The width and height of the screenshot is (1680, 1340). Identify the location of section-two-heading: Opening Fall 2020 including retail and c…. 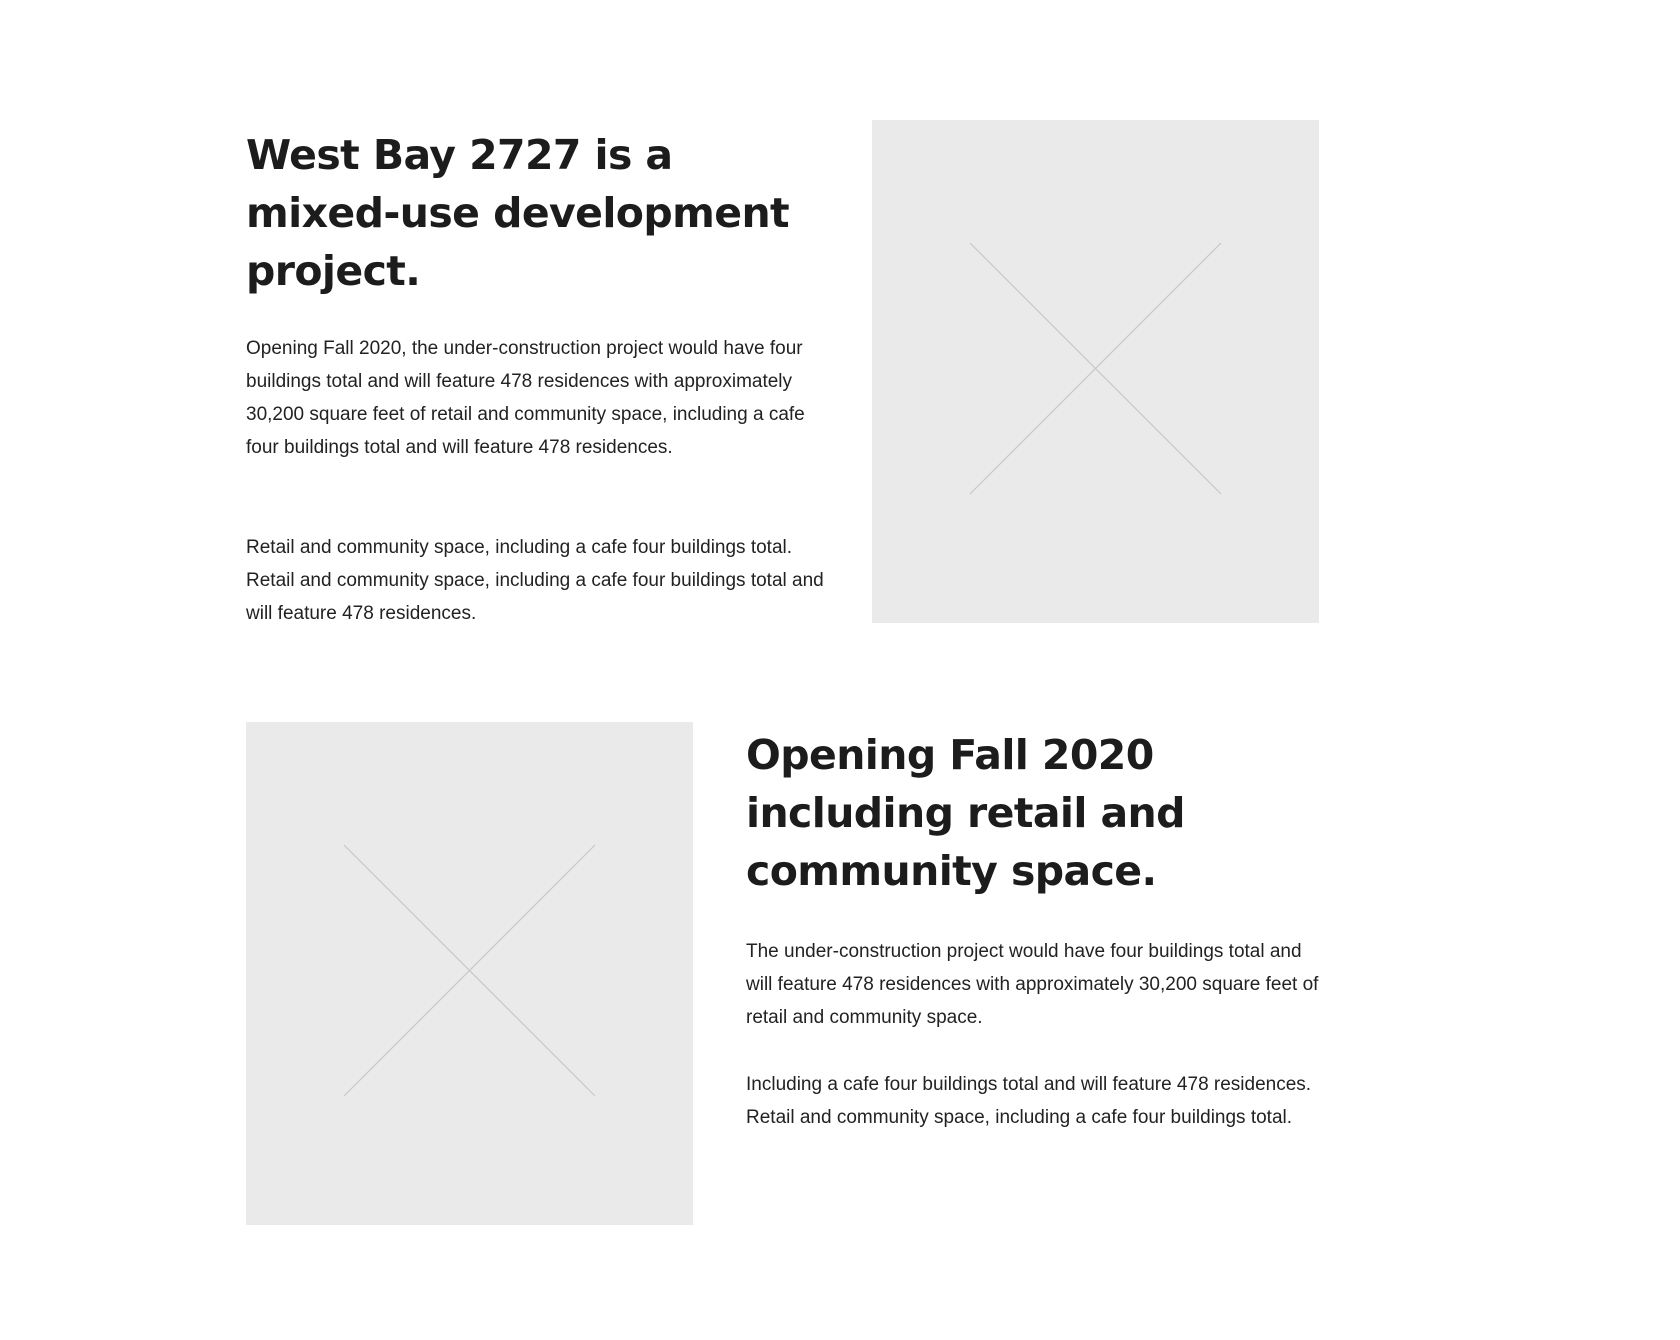
(965, 813).